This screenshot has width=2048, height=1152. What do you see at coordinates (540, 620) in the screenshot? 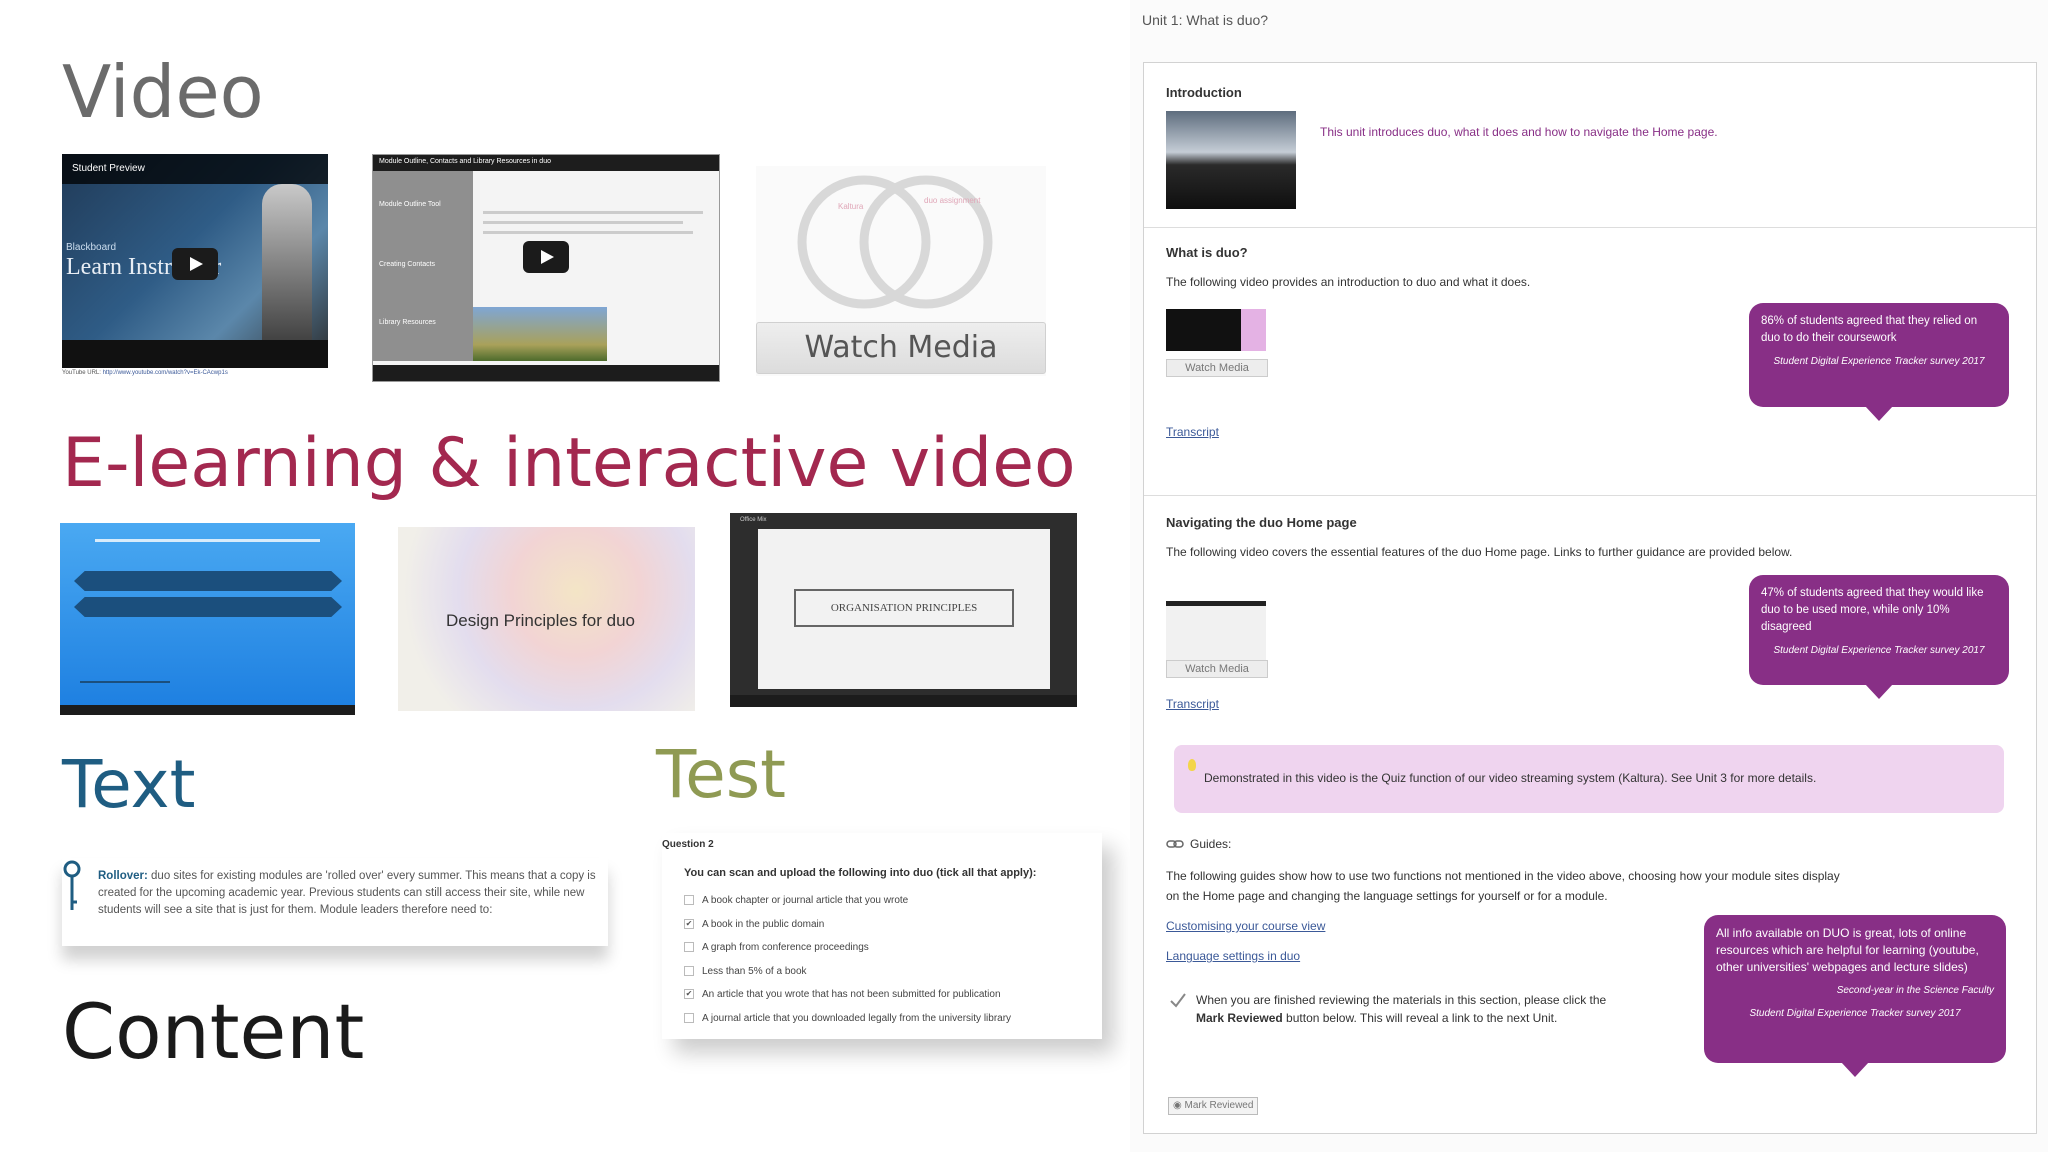
I see `design-principles-label: Design Principles for duo` at bounding box center [540, 620].